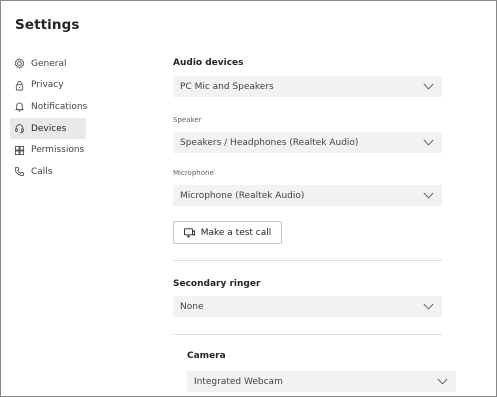 The width and height of the screenshot is (497, 397). I want to click on nav-item-notifications: Notifications, so click(84, 107).